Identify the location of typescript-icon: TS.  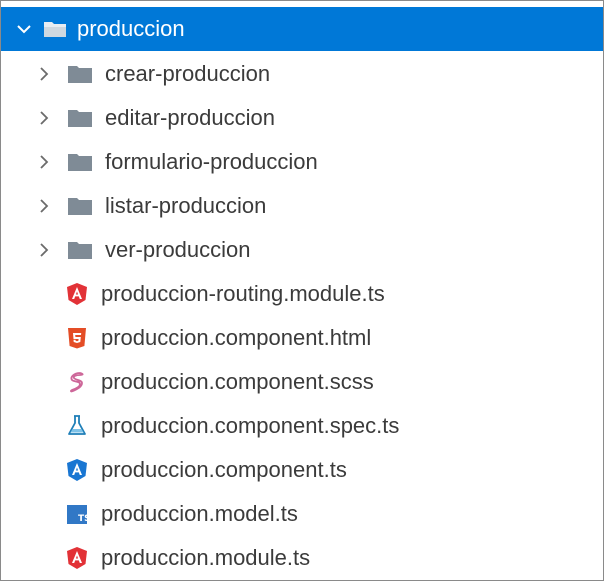
(77, 514).